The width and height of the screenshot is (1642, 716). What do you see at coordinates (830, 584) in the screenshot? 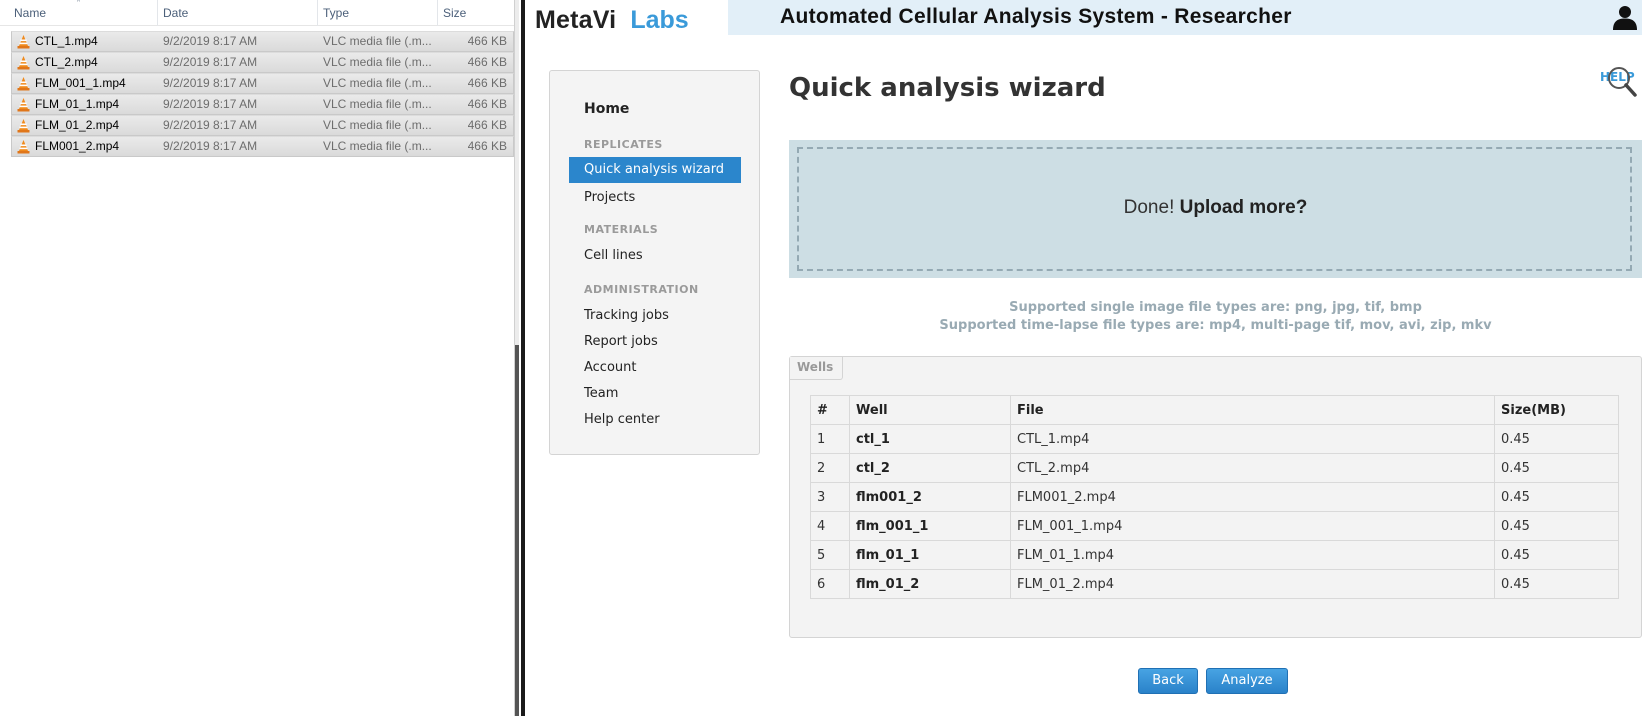
I see `cell-number: 6` at bounding box center [830, 584].